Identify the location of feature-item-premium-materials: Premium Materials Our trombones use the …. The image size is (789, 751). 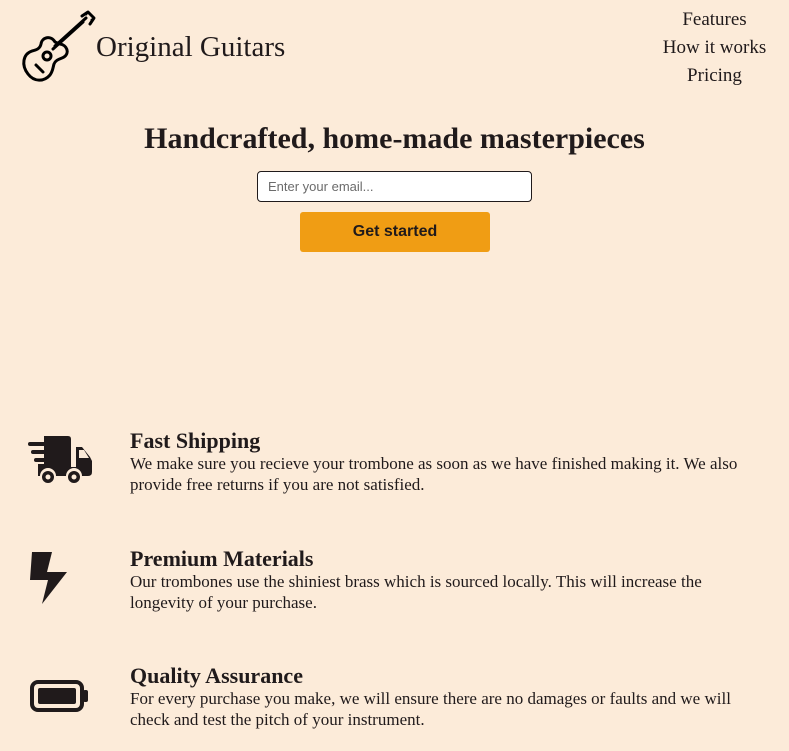
(394, 586).